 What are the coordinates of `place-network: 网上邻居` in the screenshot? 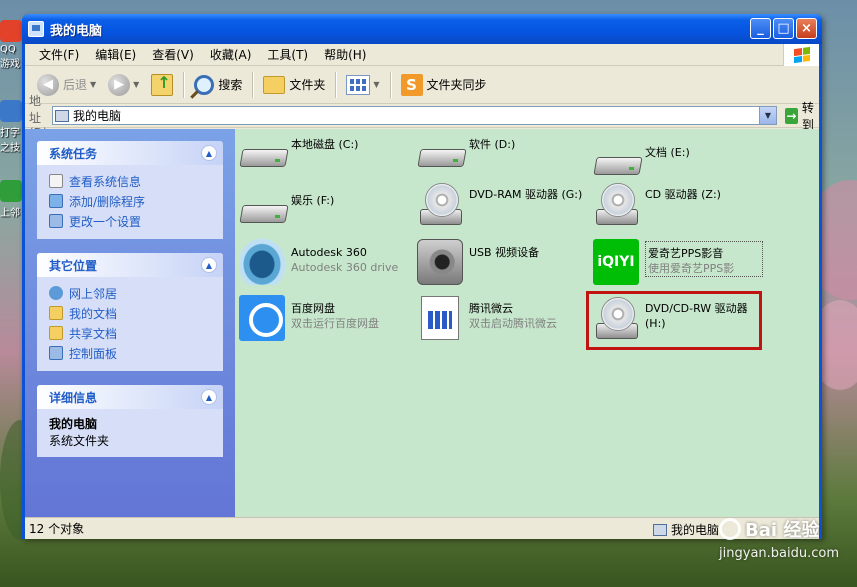 It's located at (131, 293).